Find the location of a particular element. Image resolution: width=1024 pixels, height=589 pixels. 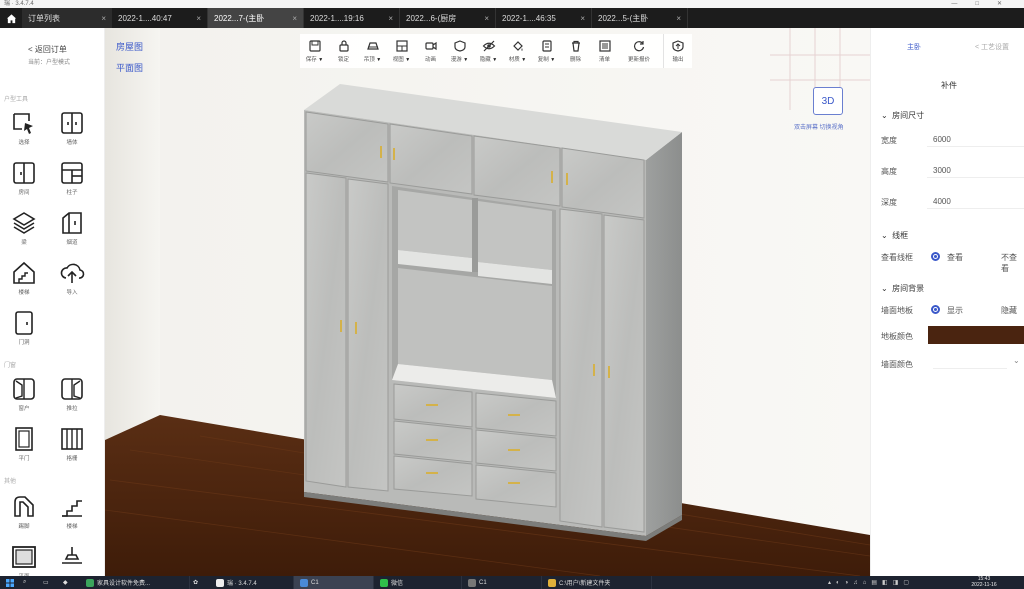

tool-beam: 梁 is located at coordinates (24, 230).